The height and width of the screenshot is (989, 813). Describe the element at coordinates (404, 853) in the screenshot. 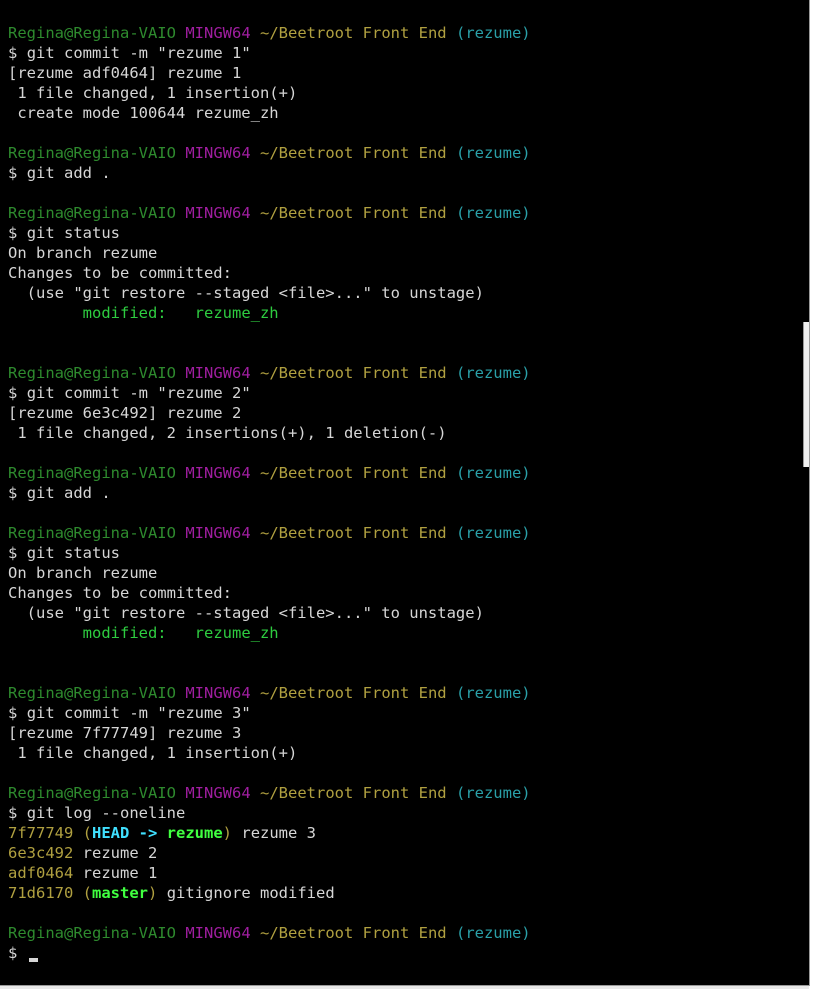

I see `log-line: 6e3c492 rezume 2` at that location.